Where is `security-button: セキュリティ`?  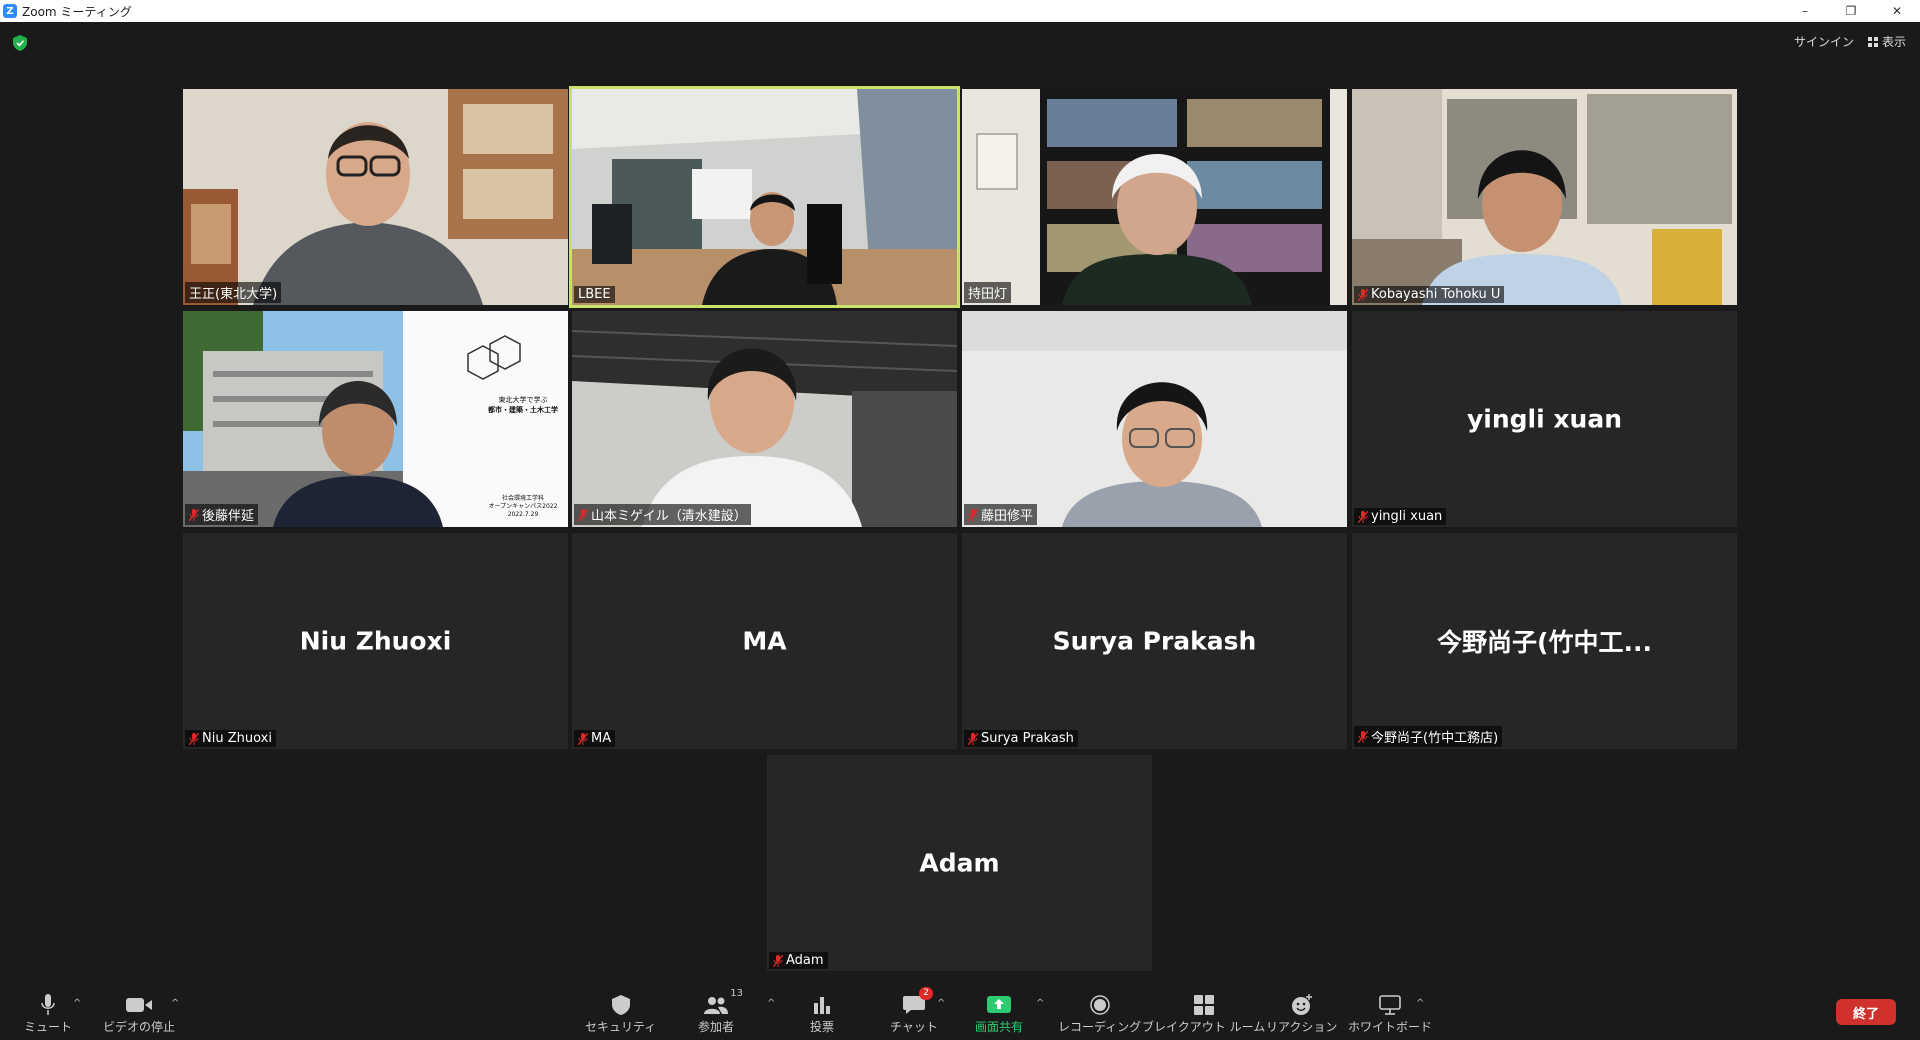 security-button: セキュリティ is located at coordinates (620, 1013).